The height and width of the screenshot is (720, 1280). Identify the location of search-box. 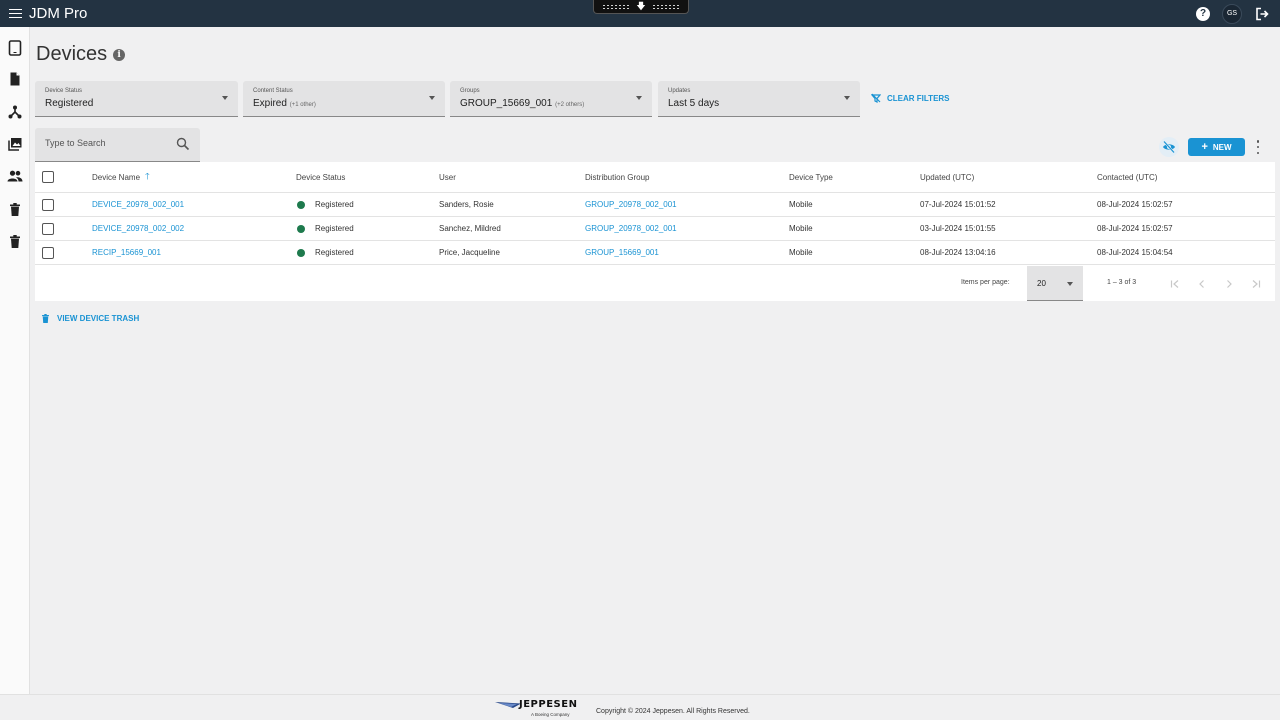
(117, 145).